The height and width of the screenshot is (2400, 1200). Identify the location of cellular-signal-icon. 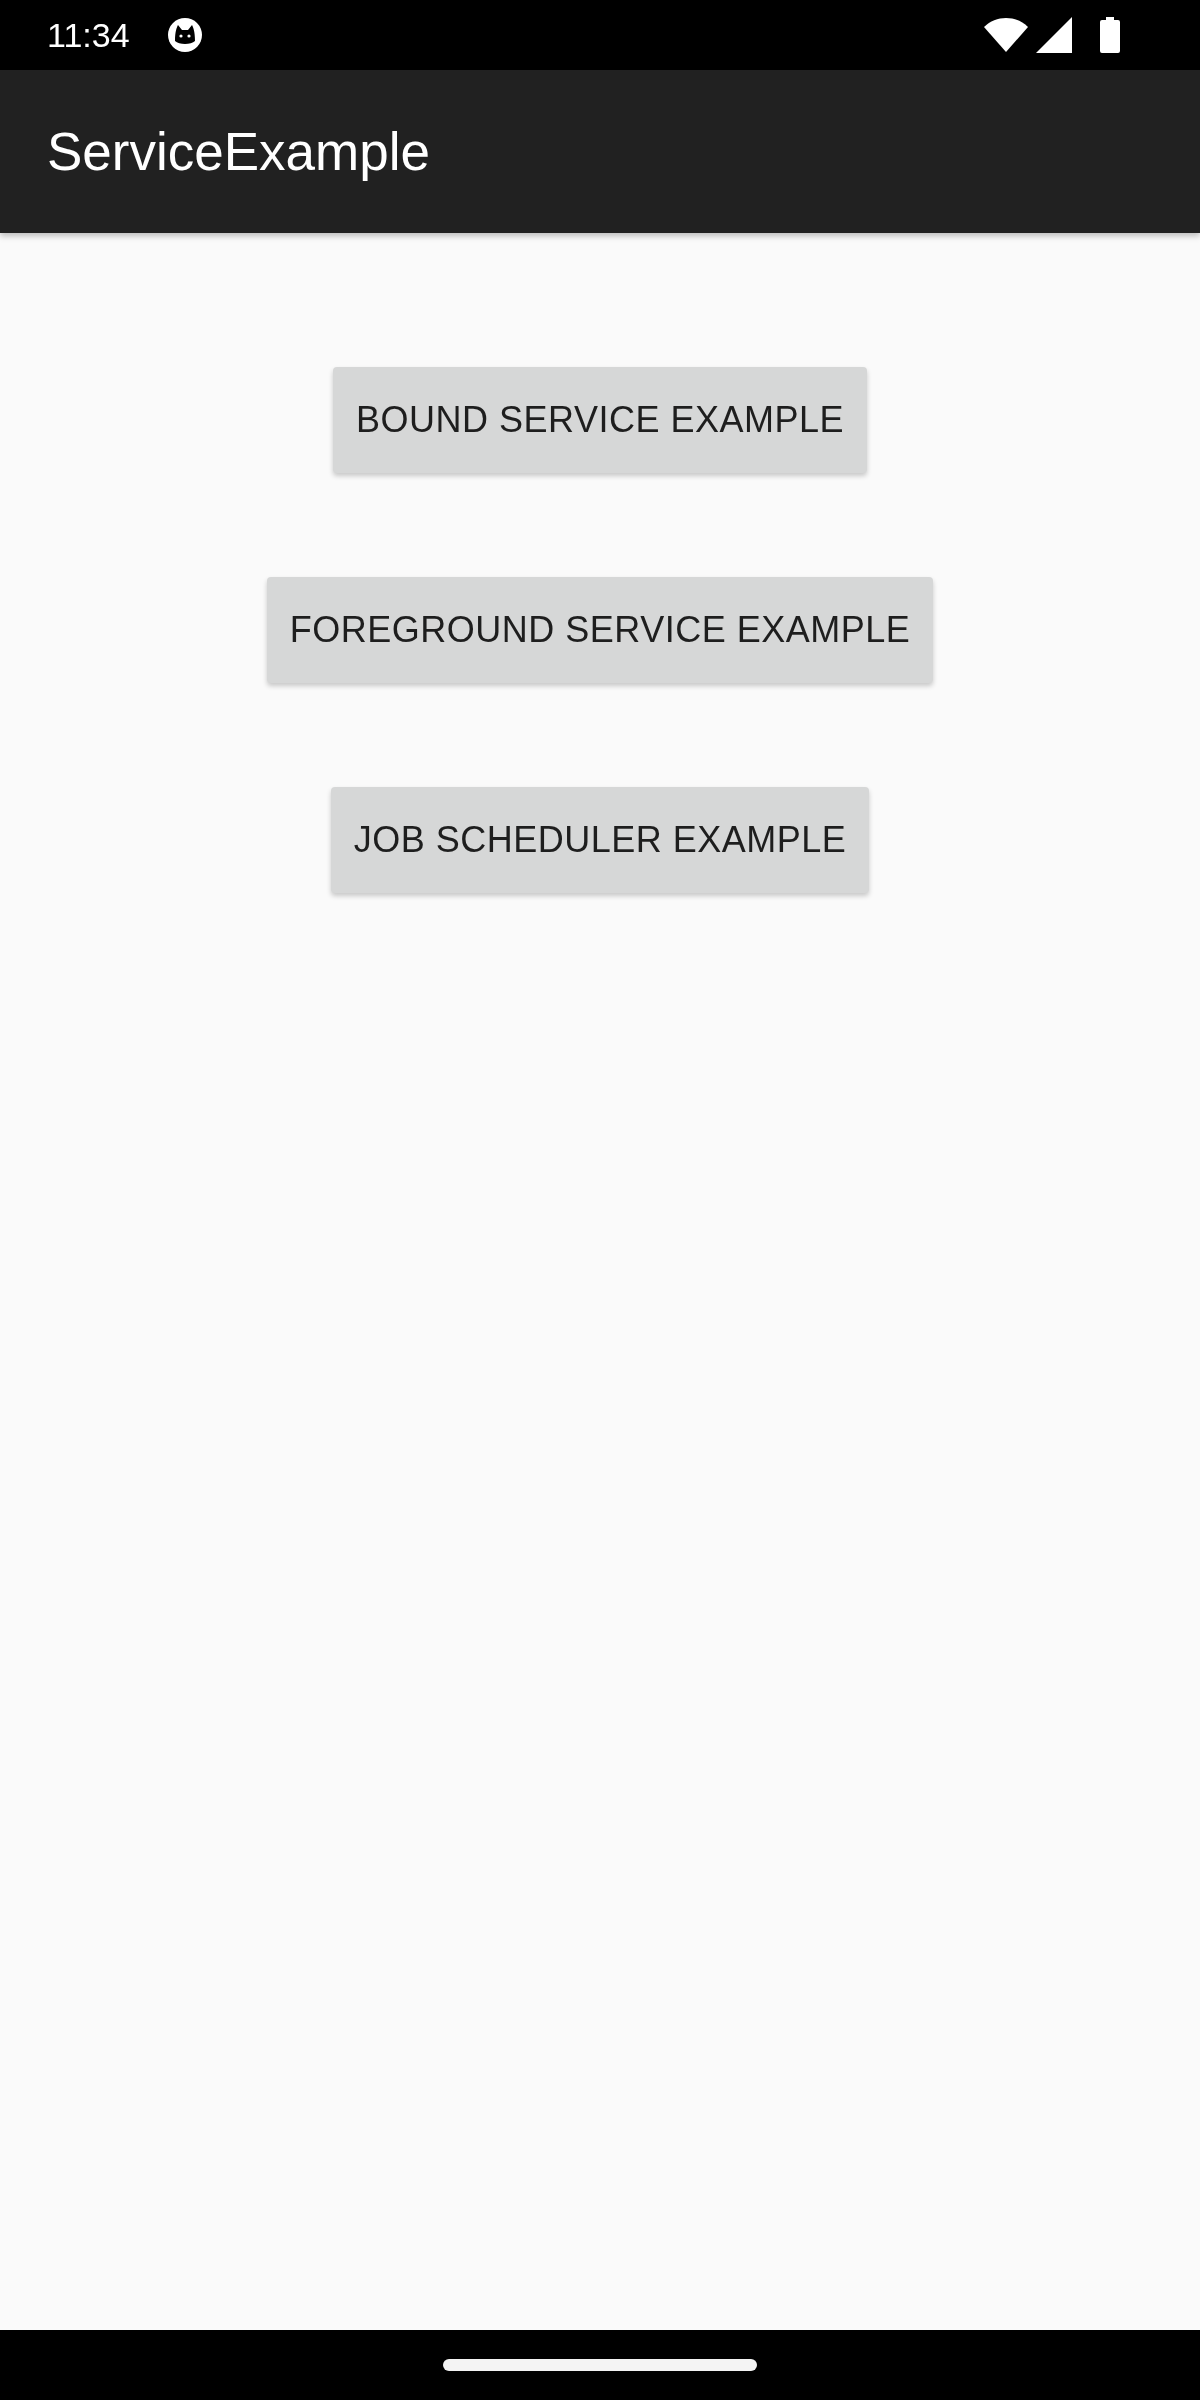
(1054, 35).